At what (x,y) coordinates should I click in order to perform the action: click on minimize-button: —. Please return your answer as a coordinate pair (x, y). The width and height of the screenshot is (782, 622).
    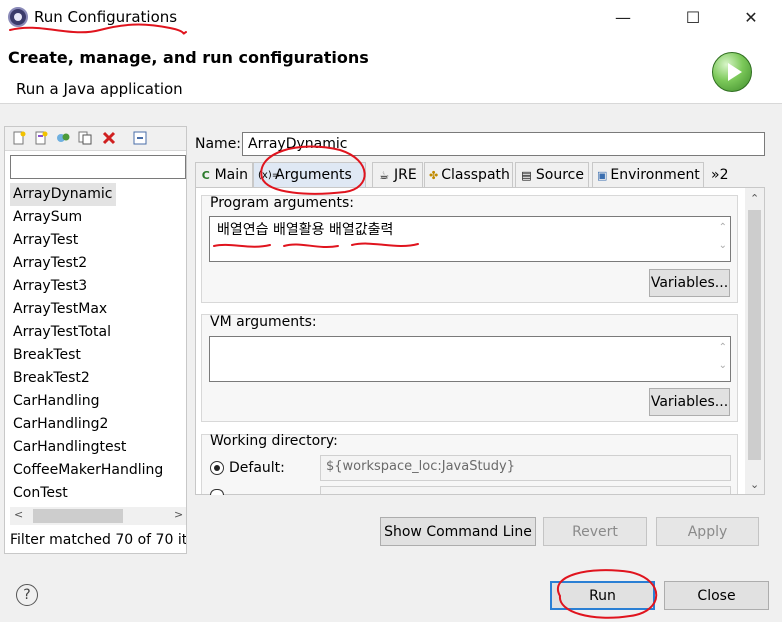
    Looking at the image, I should click on (623, 17).